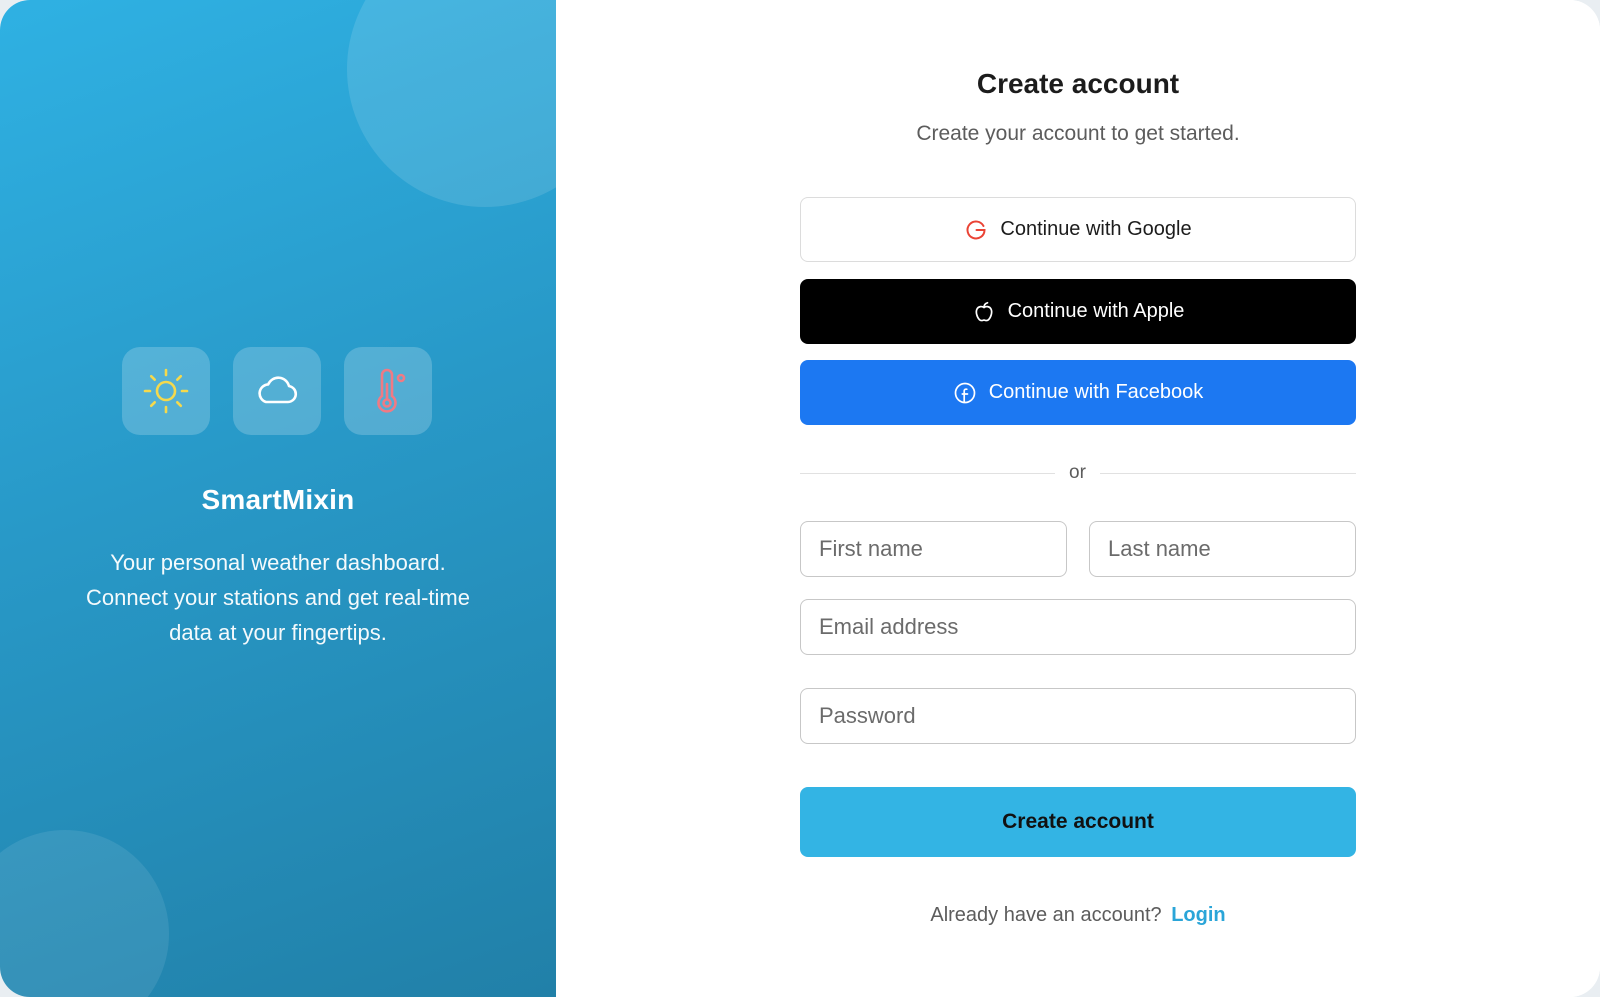 The image size is (1600, 997). I want to click on cloud-icon, so click(278, 390).